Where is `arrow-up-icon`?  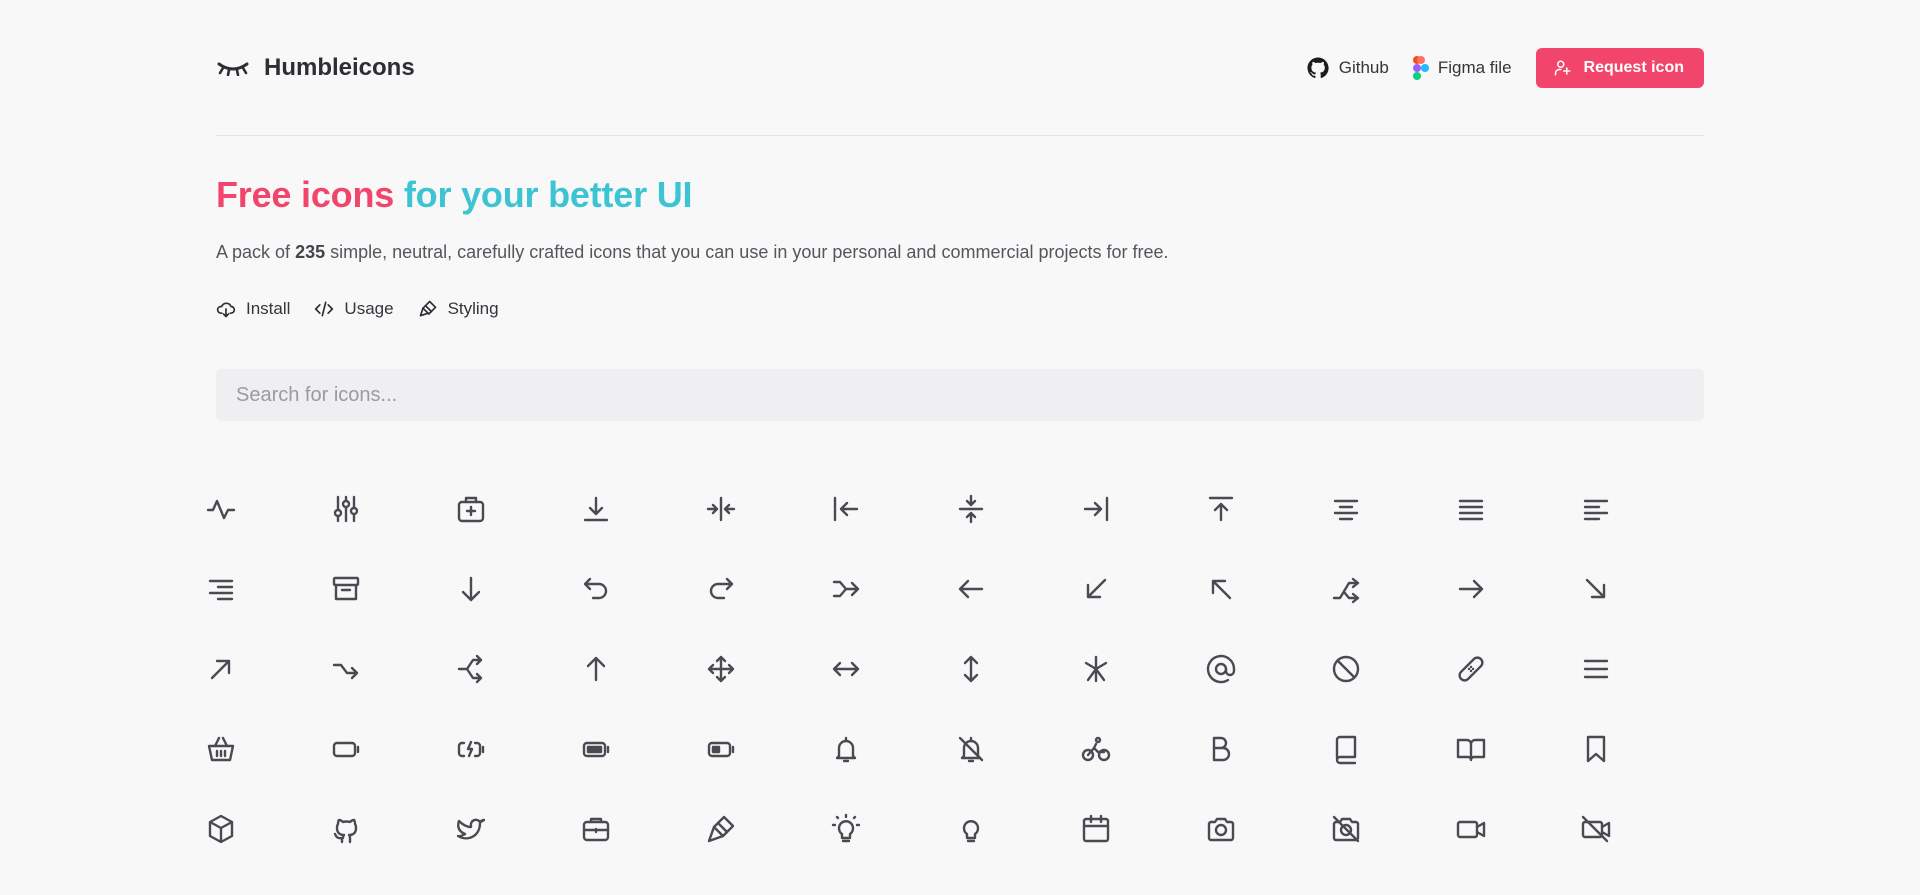 arrow-up-icon is located at coordinates (596, 669).